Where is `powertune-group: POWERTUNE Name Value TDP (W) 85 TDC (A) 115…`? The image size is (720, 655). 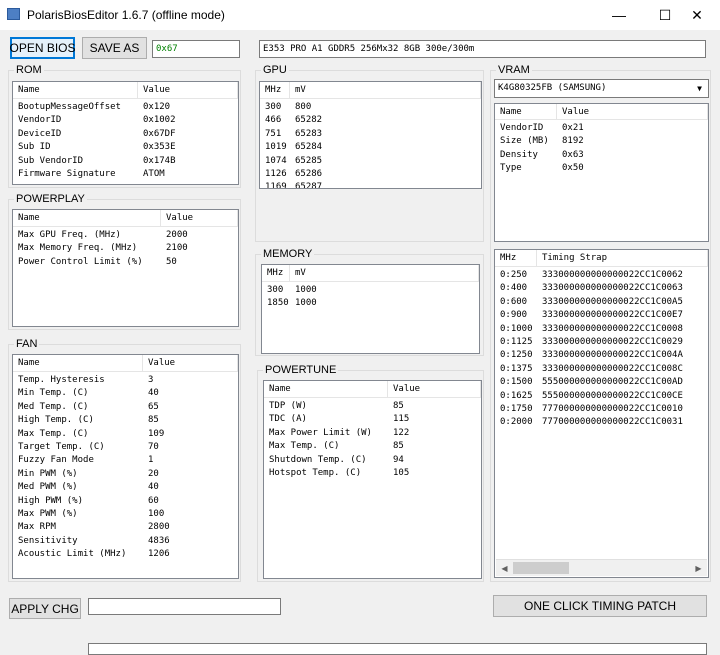 powertune-group: POWERTUNE Name Value TDP (W) 85 TDC (A) 115… is located at coordinates (370, 472).